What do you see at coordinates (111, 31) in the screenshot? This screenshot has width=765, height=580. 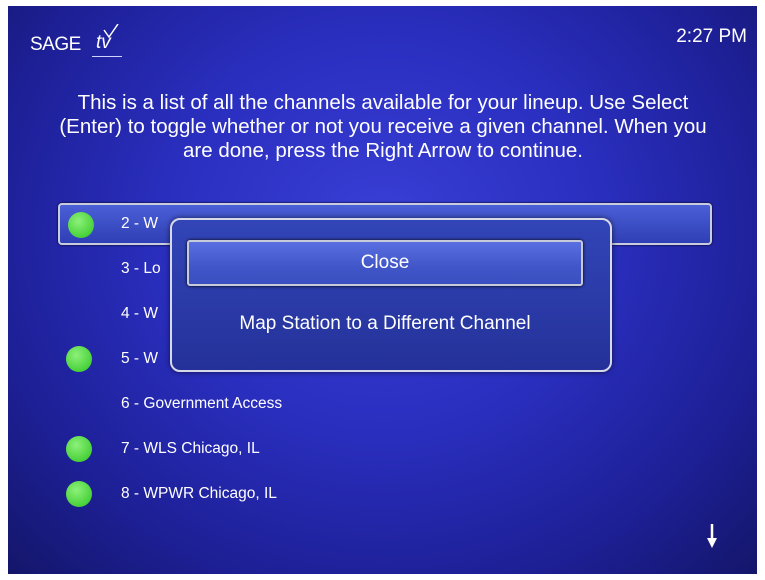 I see `logo-check-icon` at bounding box center [111, 31].